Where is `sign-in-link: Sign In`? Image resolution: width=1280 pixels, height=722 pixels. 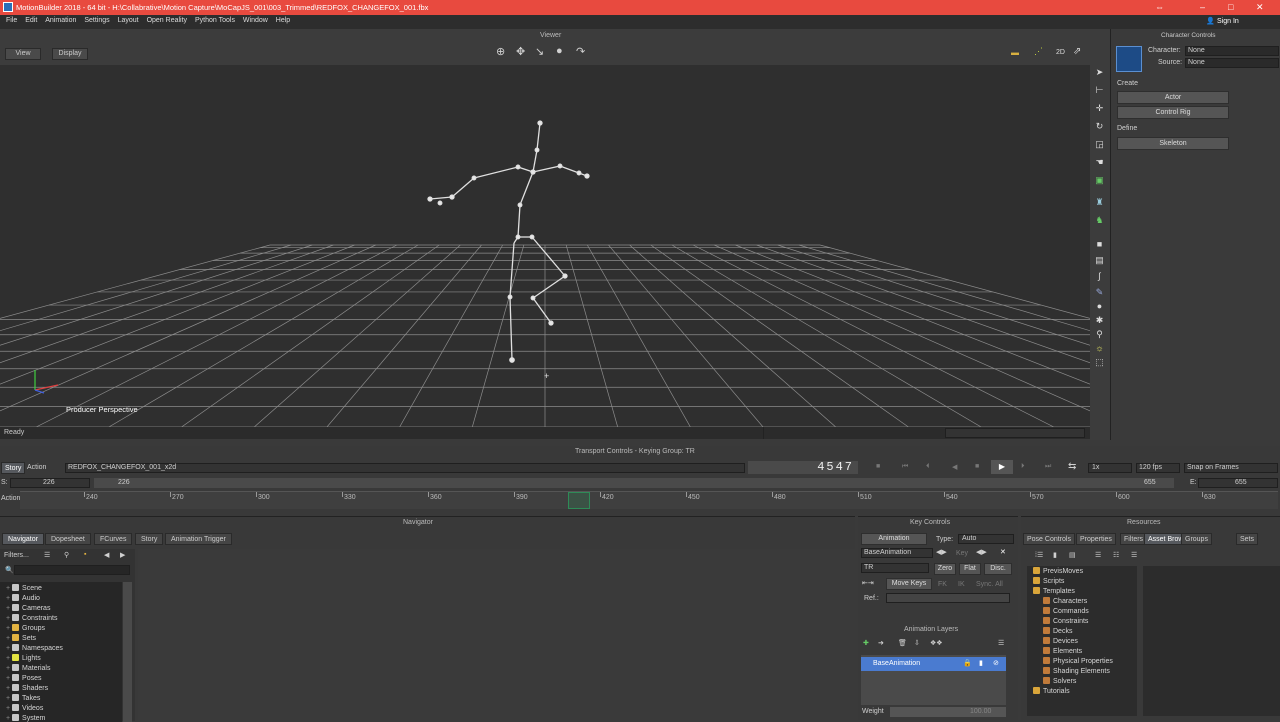
sign-in-link: Sign In is located at coordinates (1228, 21).